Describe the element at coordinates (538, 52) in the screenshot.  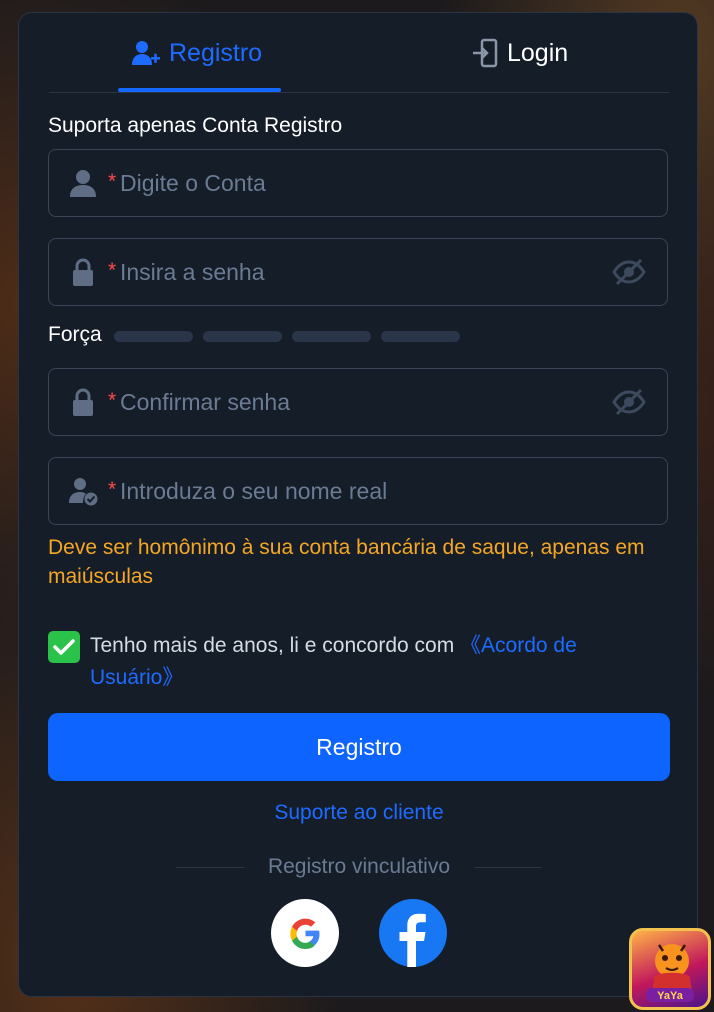
I see `tab-login-label: Login` at that location.